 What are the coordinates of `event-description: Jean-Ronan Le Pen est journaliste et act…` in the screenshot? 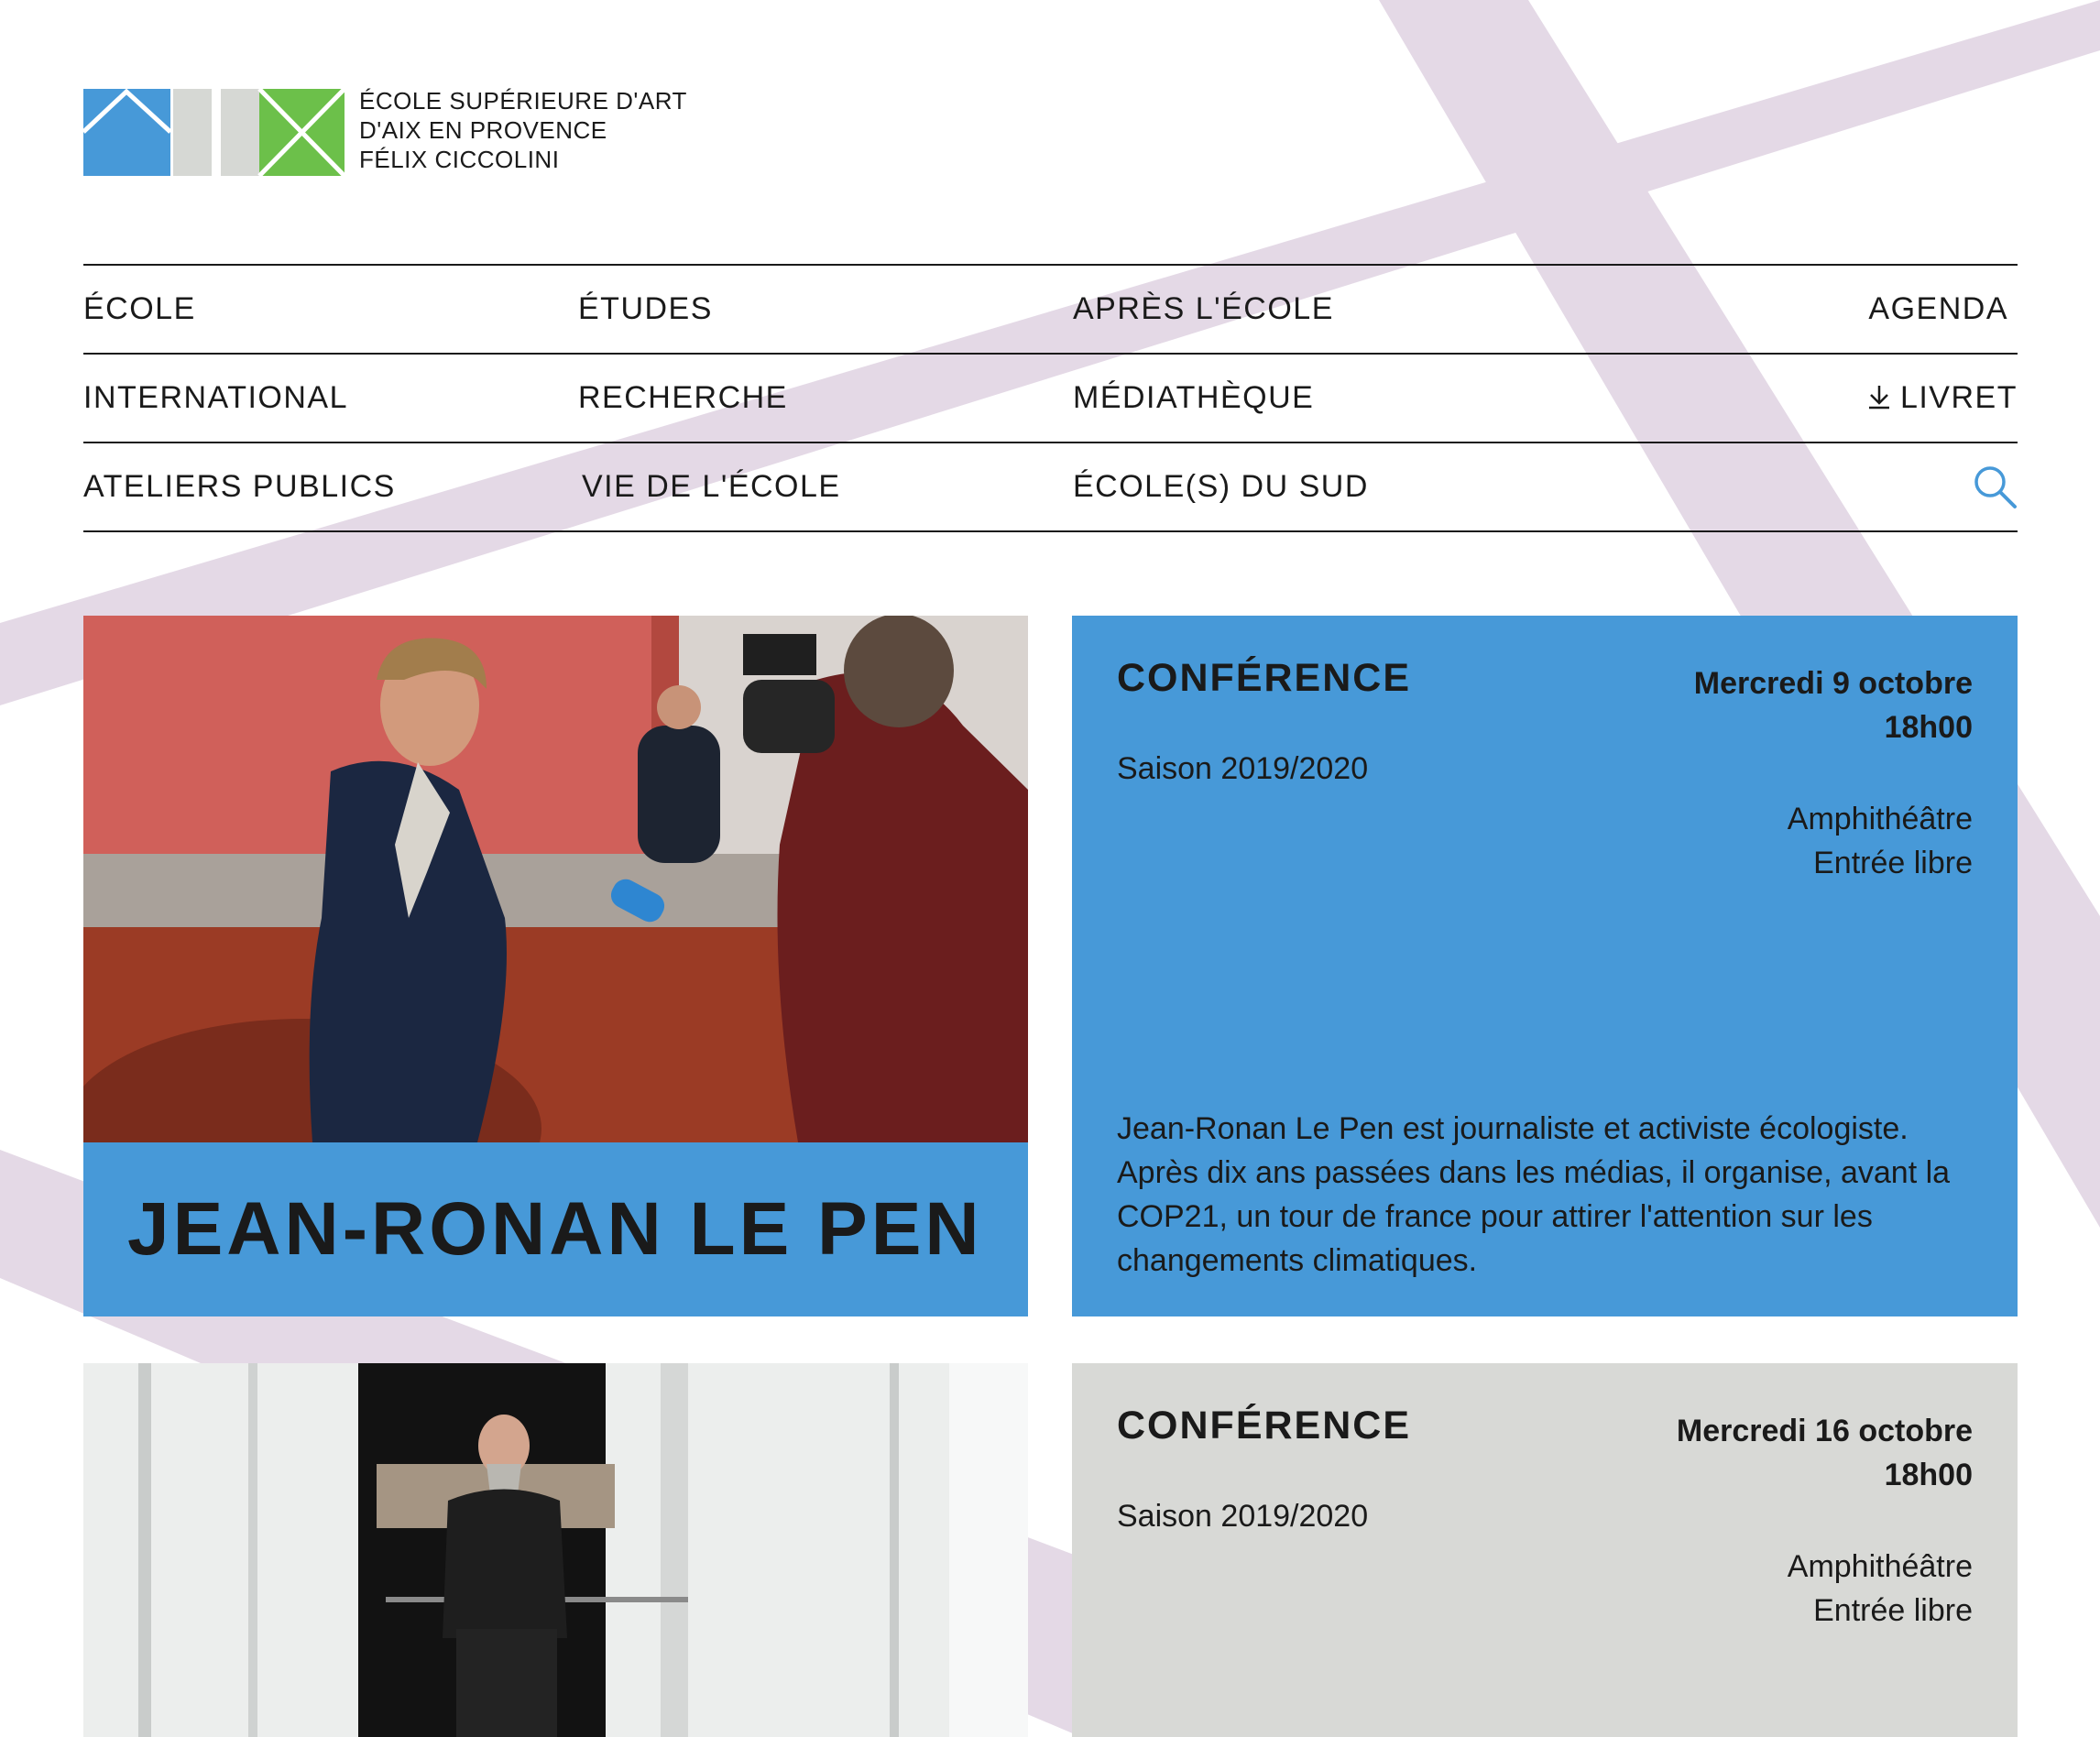 It's located at (1534, 1194).